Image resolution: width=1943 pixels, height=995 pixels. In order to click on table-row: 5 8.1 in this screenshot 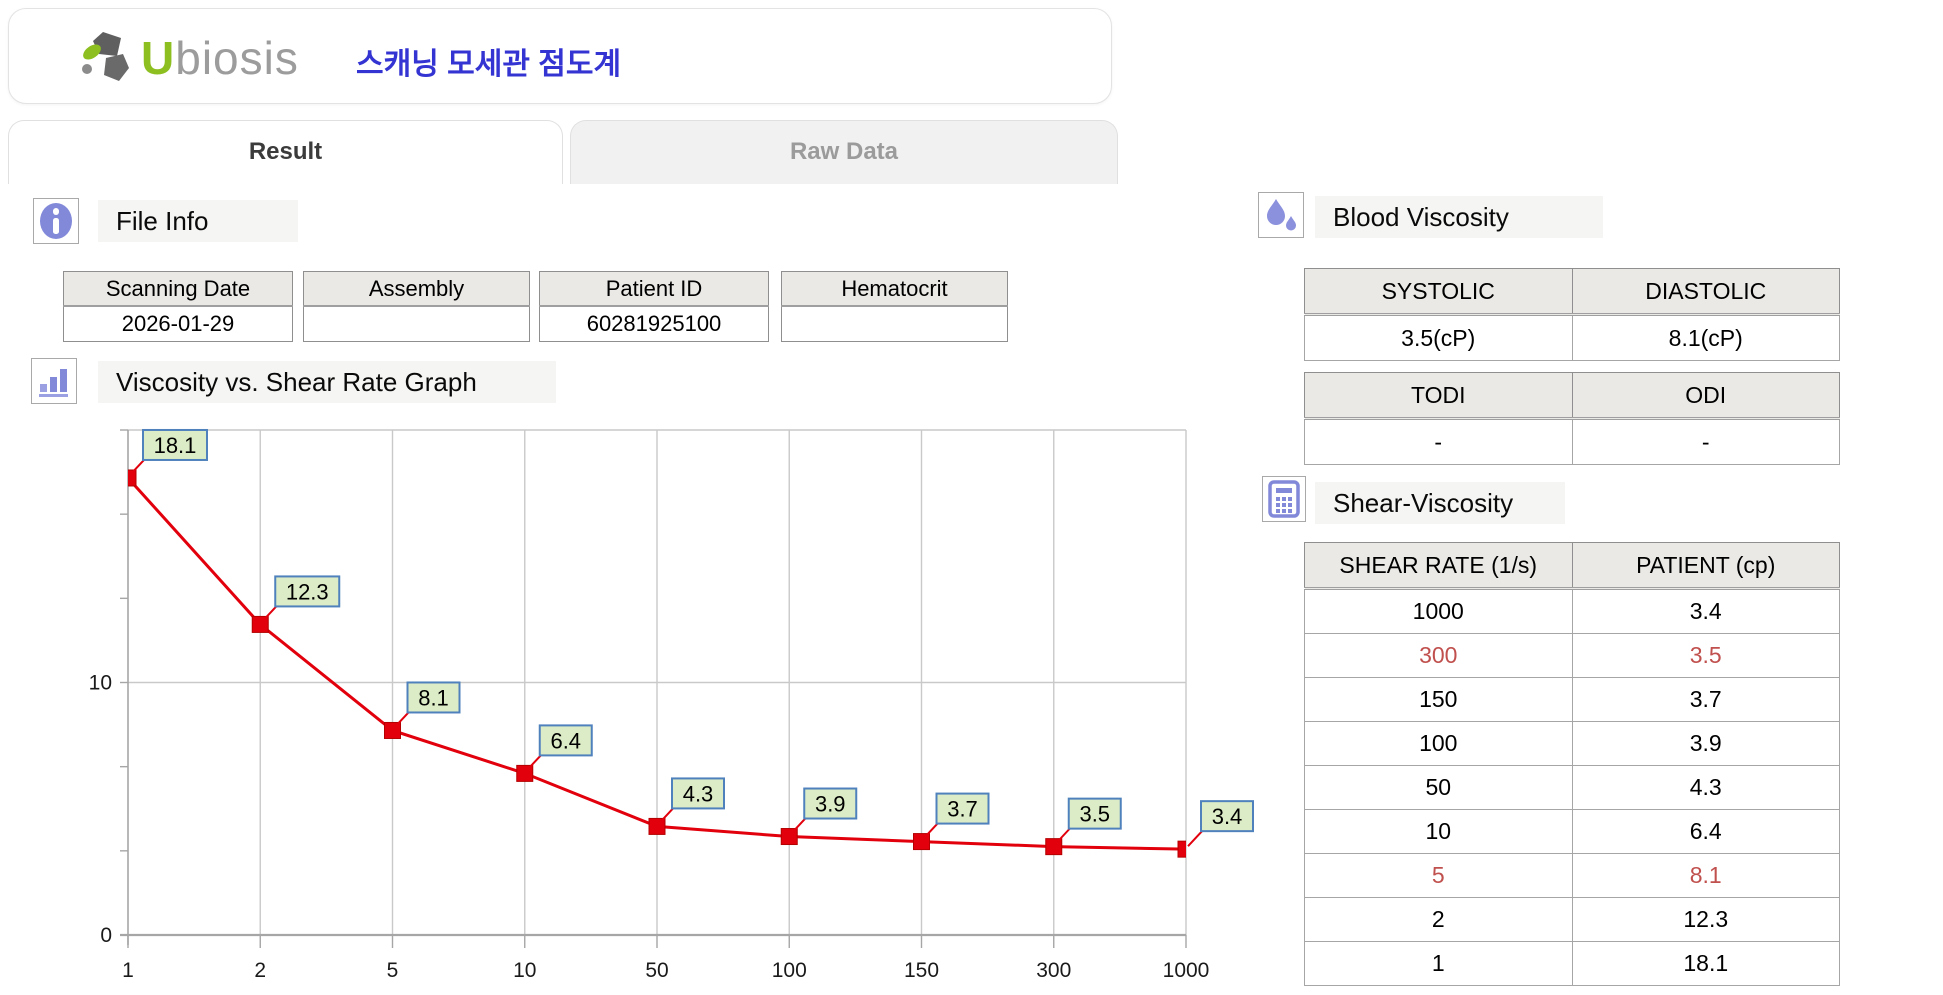, I will do `click(1572, 875)`.